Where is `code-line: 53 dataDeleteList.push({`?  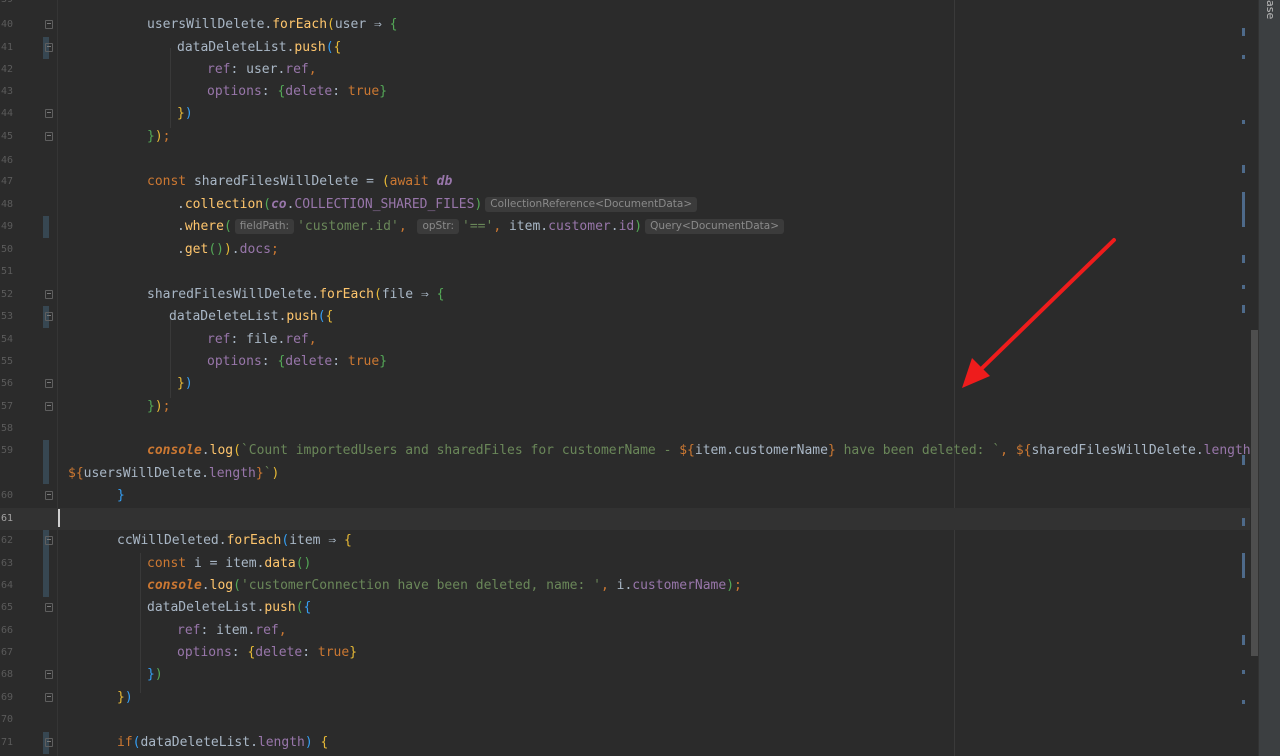 code-line: 53 dataDeleteList.push({ is located at coordinates (625, 317).